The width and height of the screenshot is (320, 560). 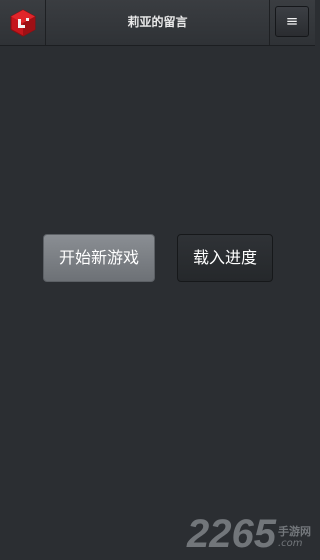 I want to click on watermark-side: 手游网 .com, so click(x=294, y=539).